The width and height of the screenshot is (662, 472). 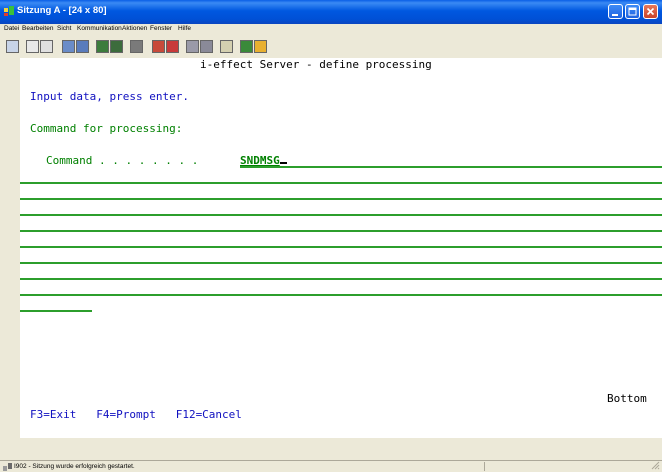 What do you see at coordinates (484, 466) in the screenshot?
I see `status-divider` at bounding box center [484, 466].